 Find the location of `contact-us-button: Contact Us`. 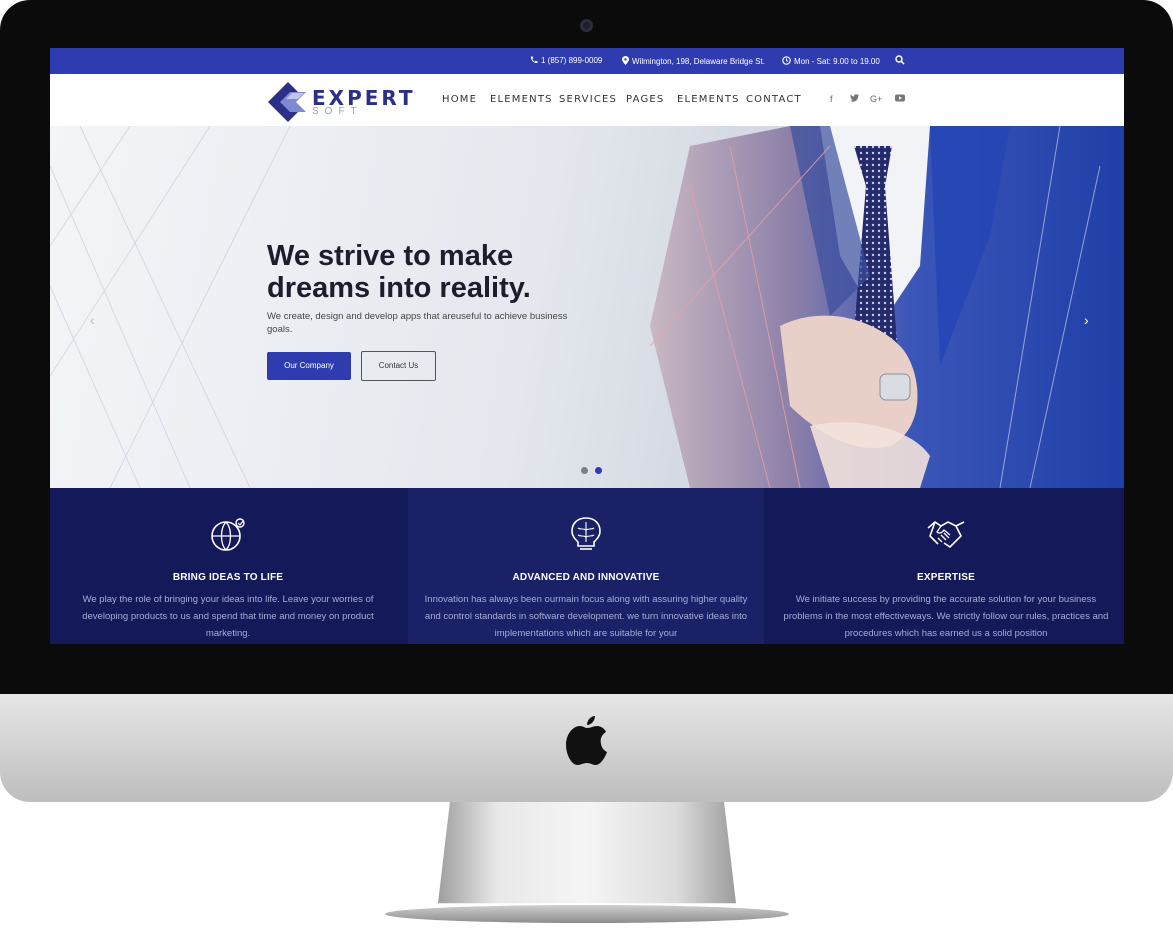

contact-us-button: Contact Us is located at coordinates (398, 366).